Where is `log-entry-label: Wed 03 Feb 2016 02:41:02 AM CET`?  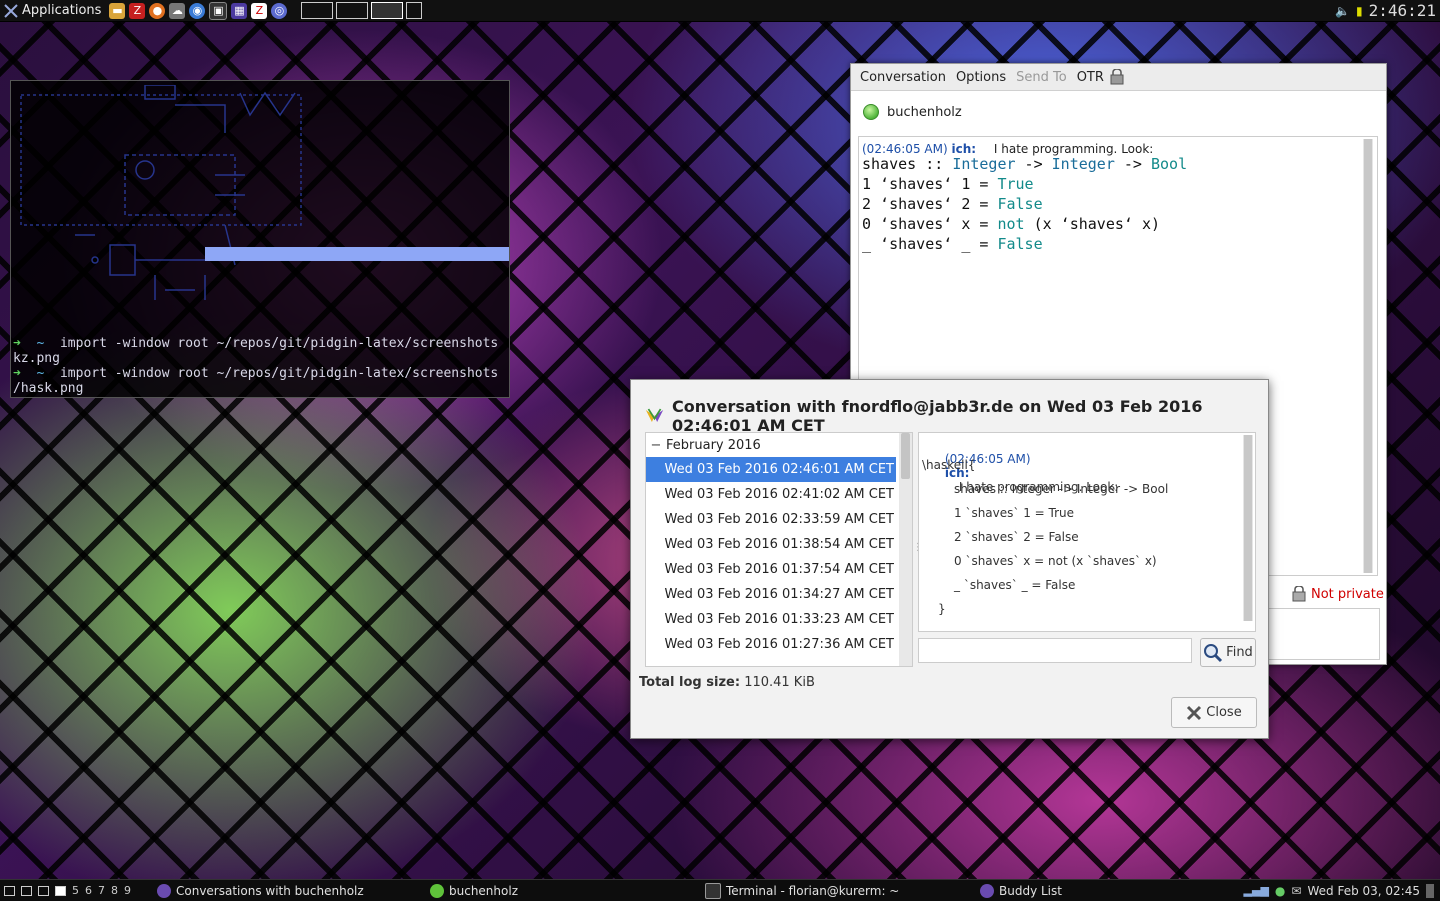
log-entry-label: Wed 03 Feb 2016 02:41:02 AM CET is located at coordinates (779, 494).